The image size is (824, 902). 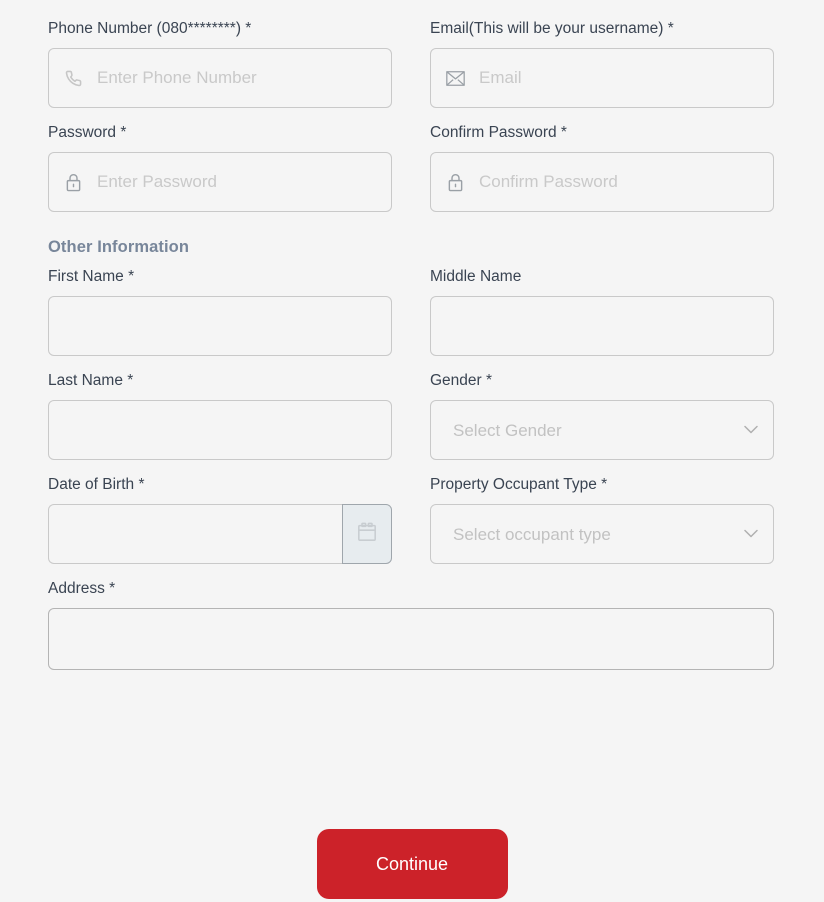 What do you see at coordinates (119, 247) in the screenshot?
I see `section-heading-other-information: Other Information` at bounding box center [119, 247].